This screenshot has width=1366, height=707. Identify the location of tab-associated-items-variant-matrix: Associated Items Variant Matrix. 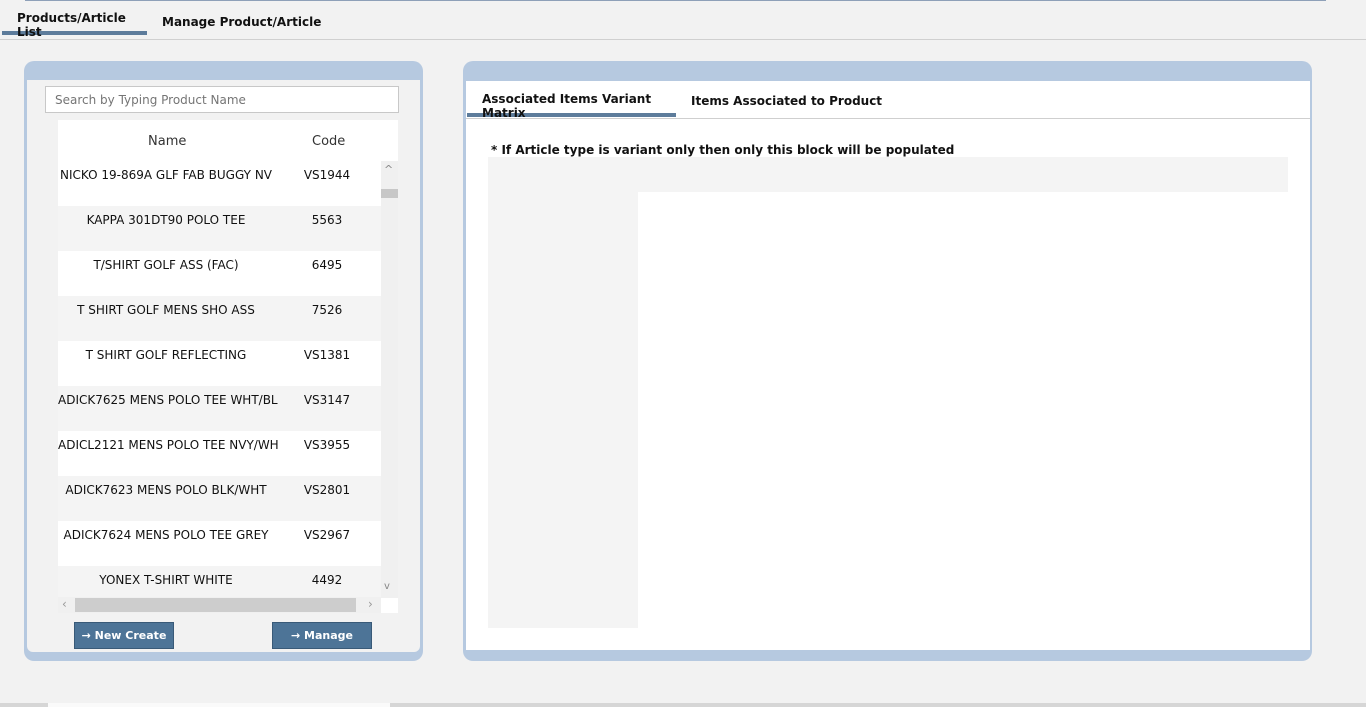
(571, 106).